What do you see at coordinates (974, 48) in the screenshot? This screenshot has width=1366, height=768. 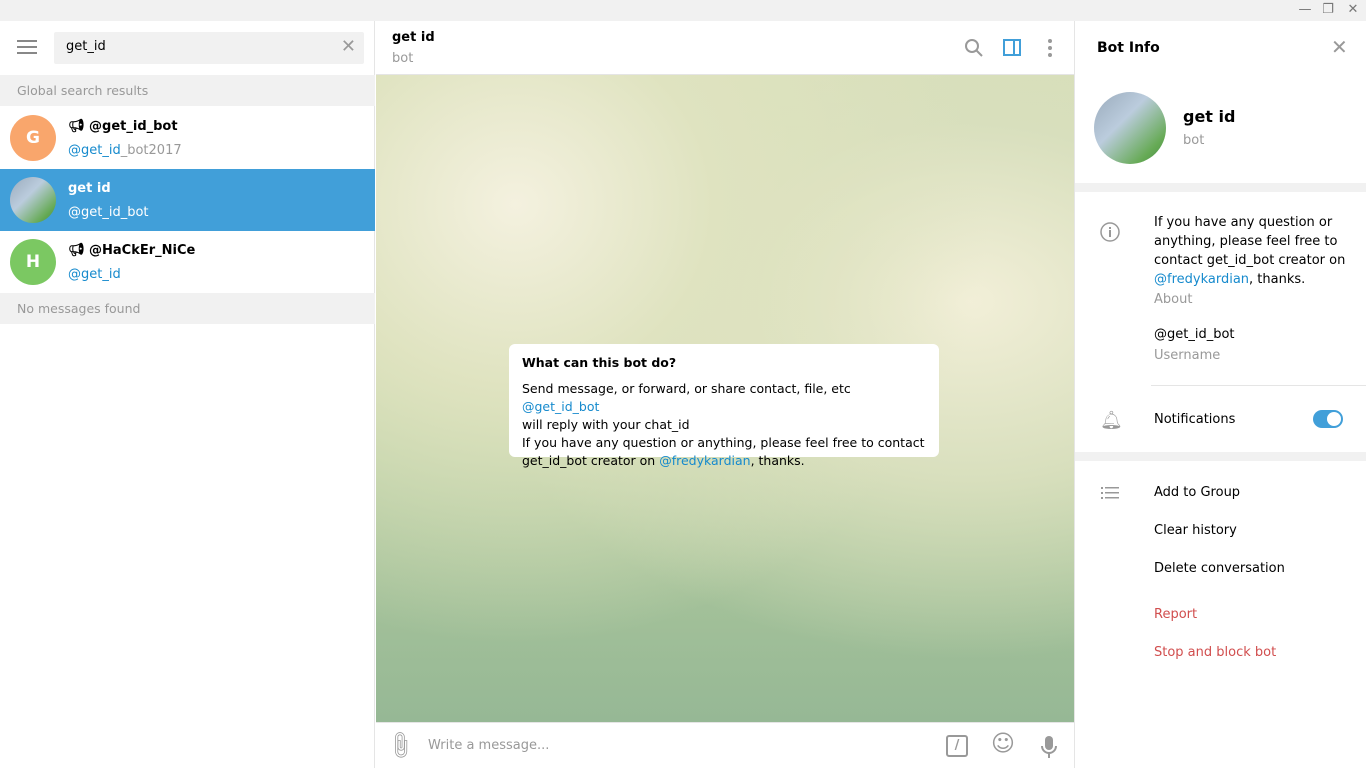 I see `search-icon` at bounding box center [974, 48].